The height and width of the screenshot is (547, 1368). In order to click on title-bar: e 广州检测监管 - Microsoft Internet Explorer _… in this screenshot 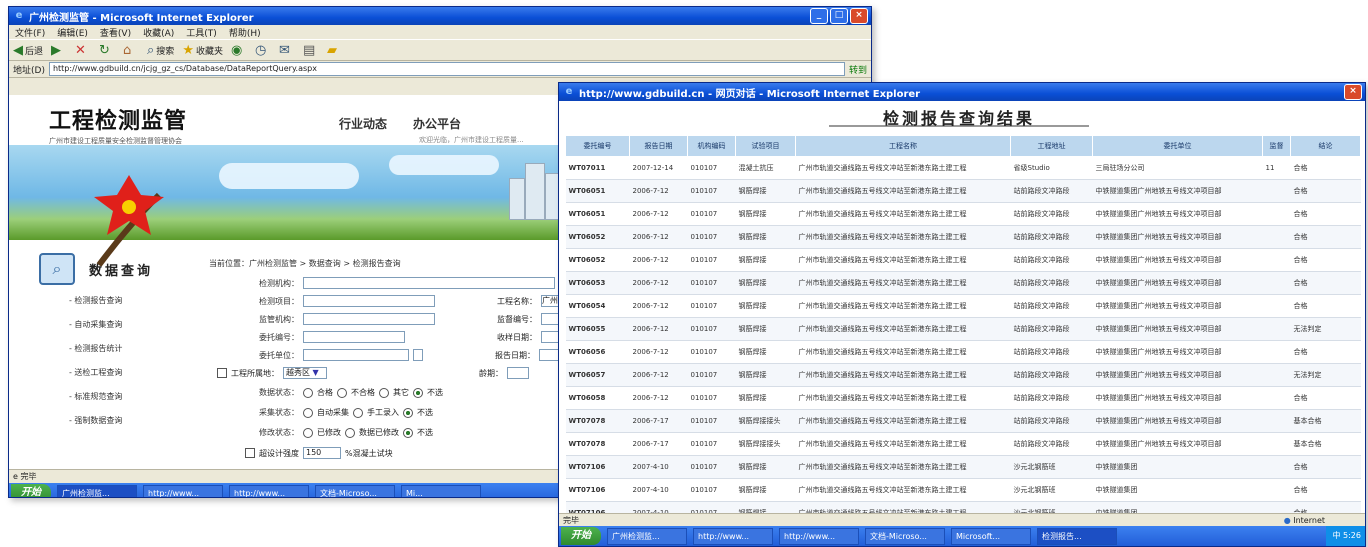, I will do `click(440, 16)`.